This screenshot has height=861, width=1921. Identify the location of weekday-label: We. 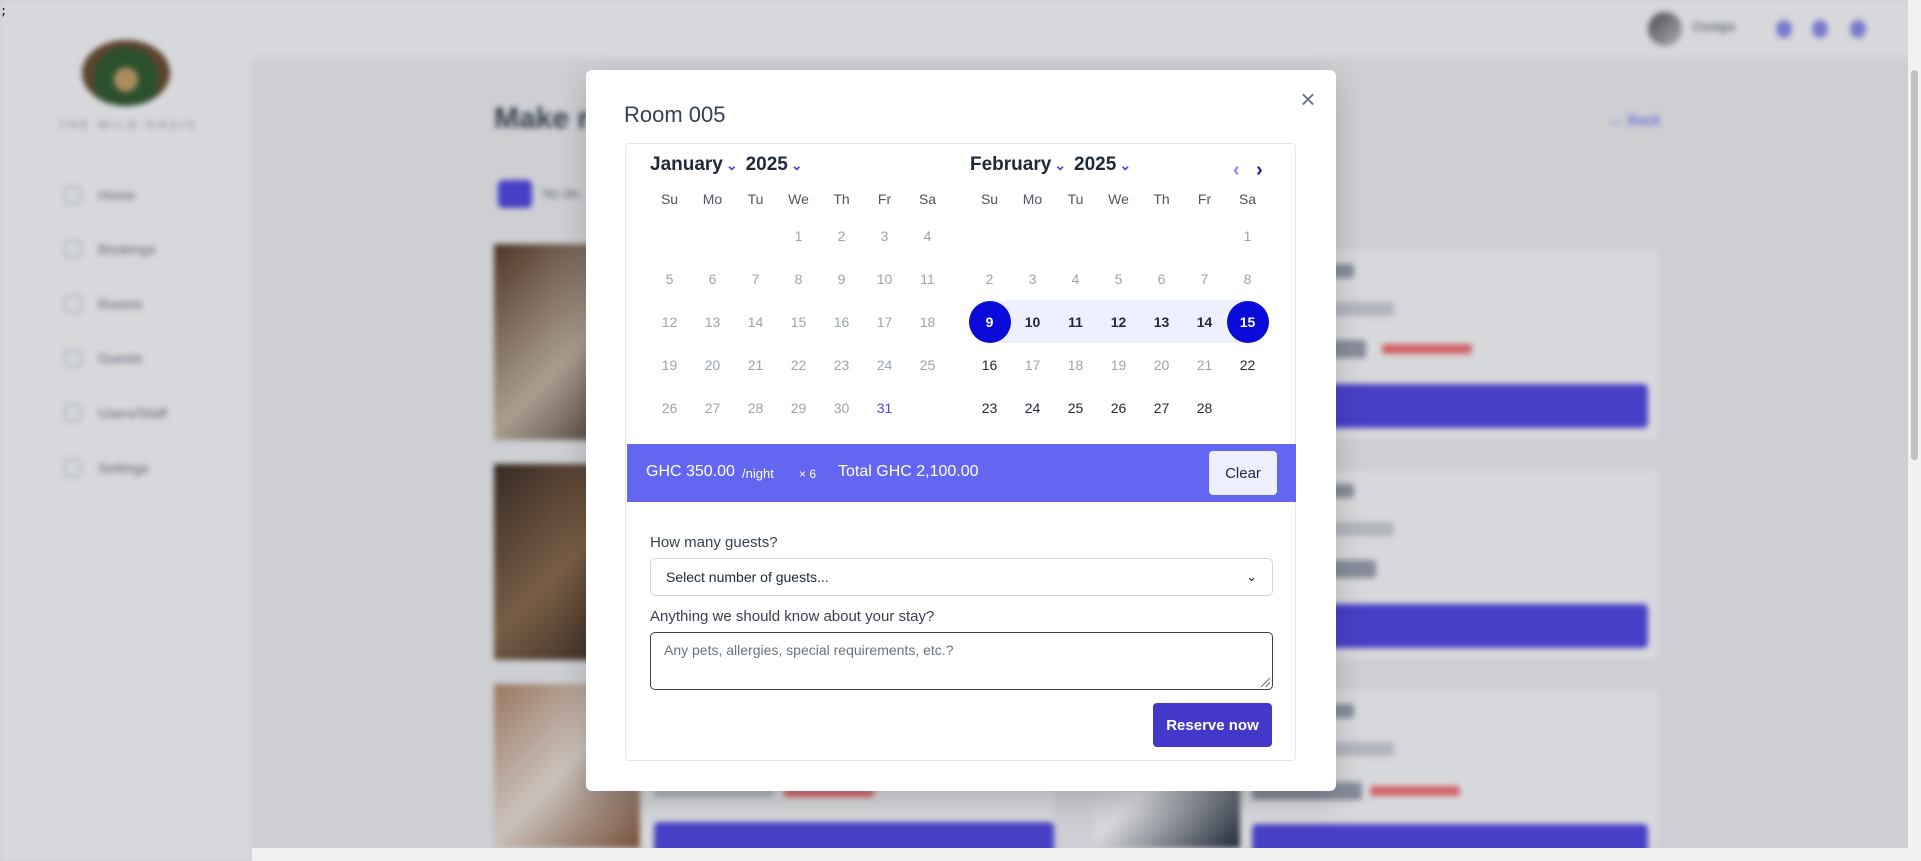
(1118, 199).